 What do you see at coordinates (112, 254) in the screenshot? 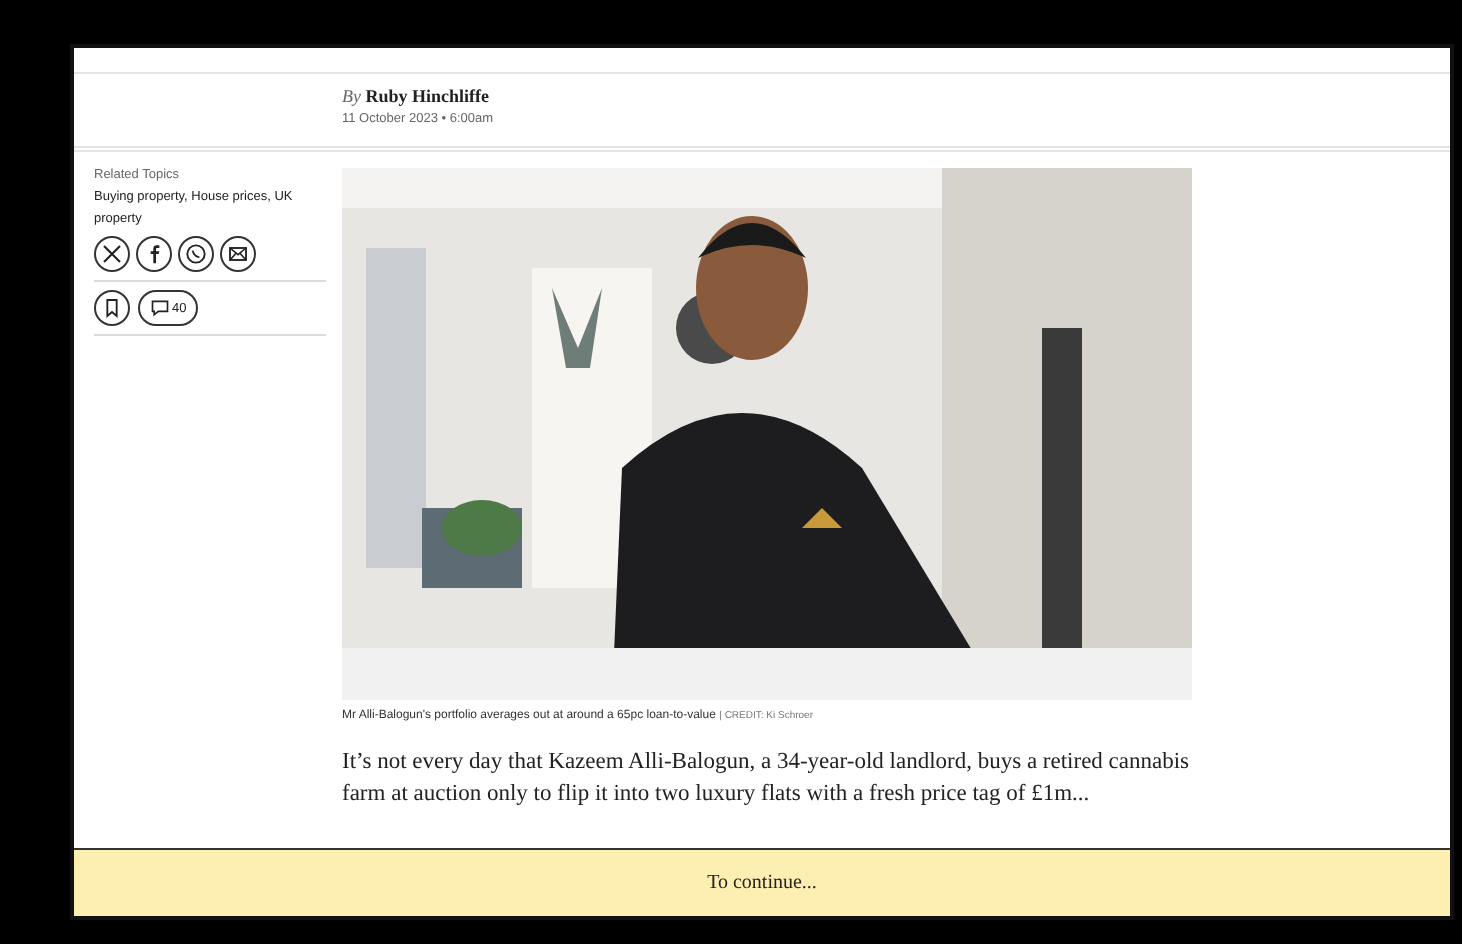
I see `share-x-button` at bounding box center [112, 254].